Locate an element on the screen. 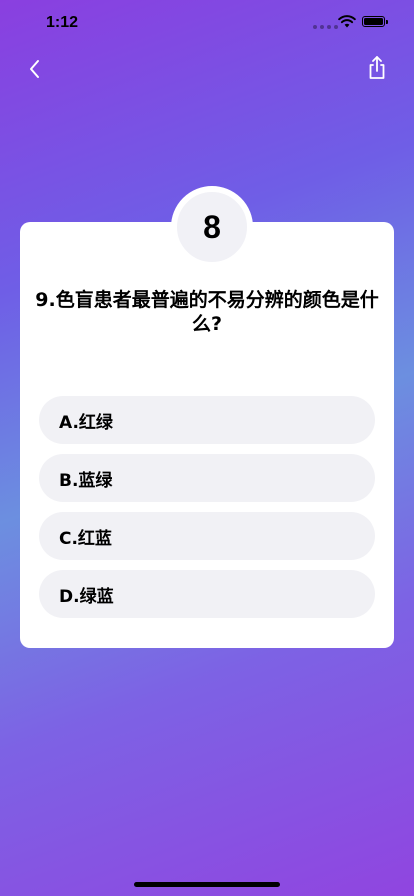 This screenshot has height=896, width=414. share-icon is located at coordinates (377, 67).